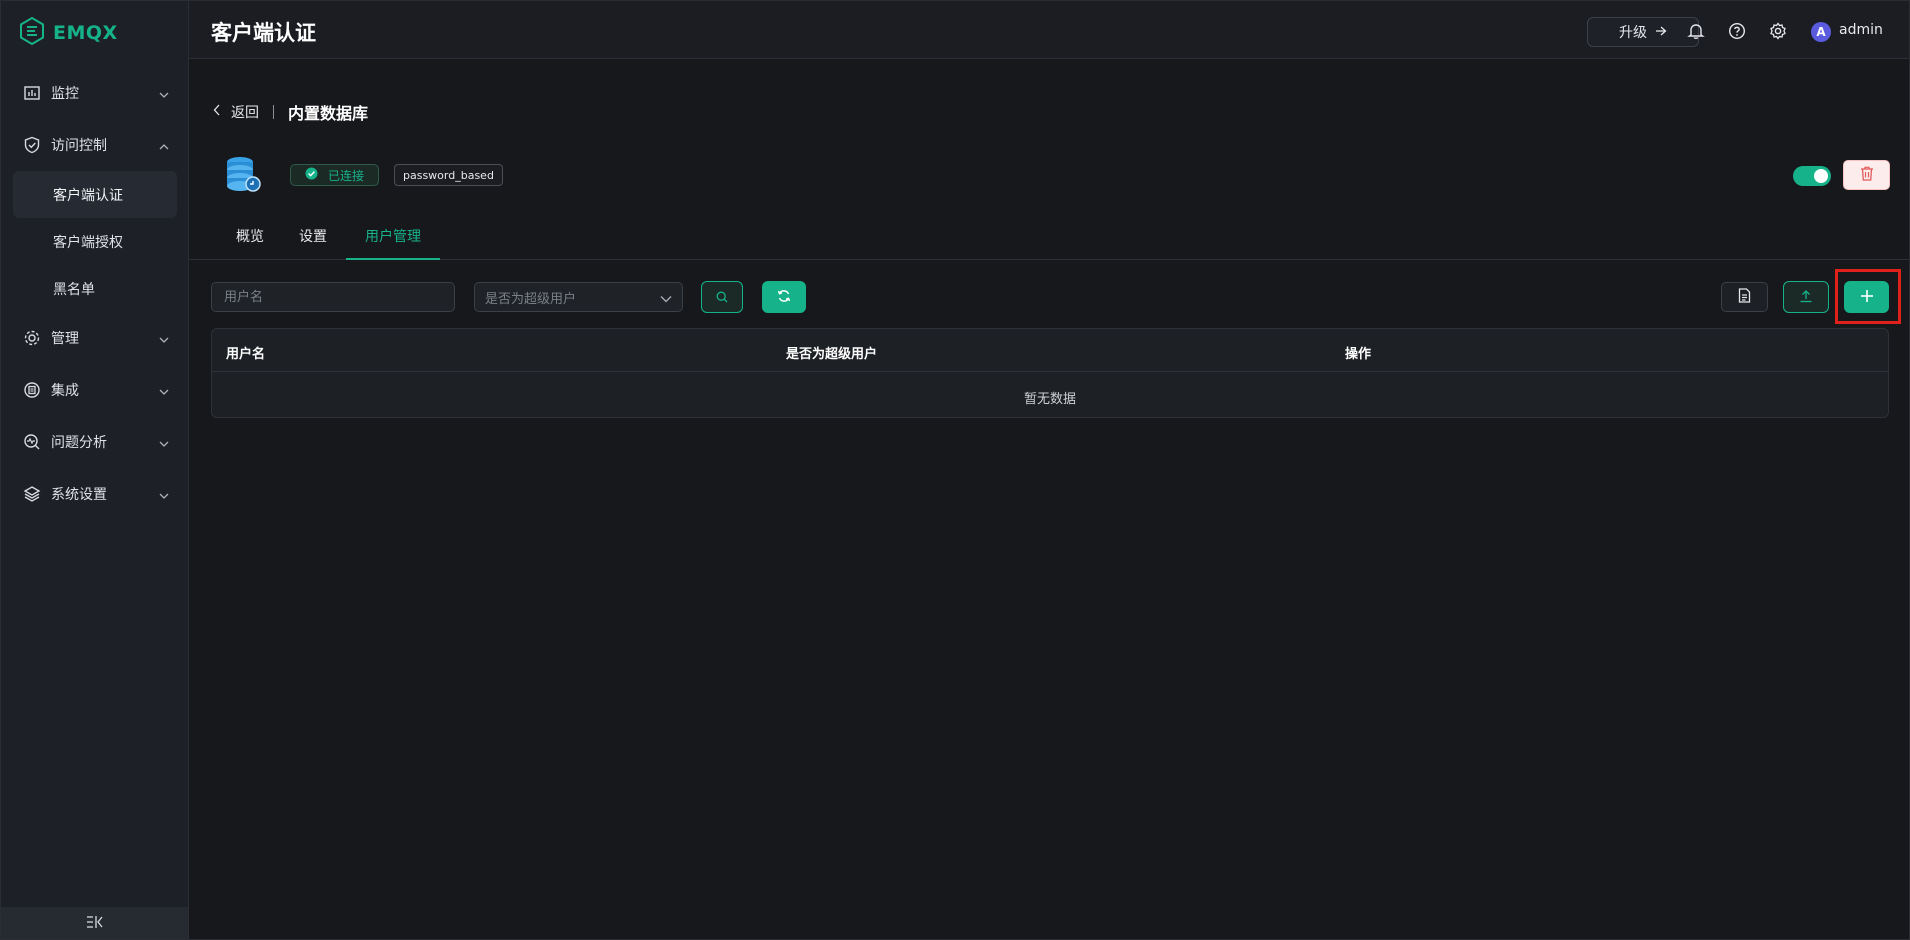 Image resolution: width=1910 pixels, height=940 pixels. I want to click on chevron-up-icon, so click(164, 147).